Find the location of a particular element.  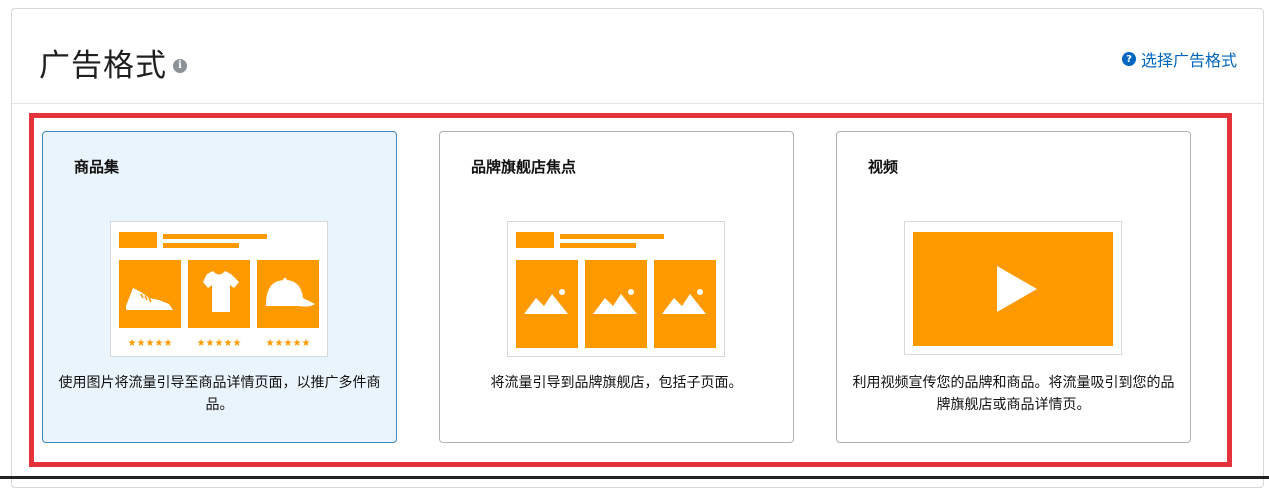

choose-ad-format-help-link: ? 选择广告格式 is located at coordinates (1179, 59).